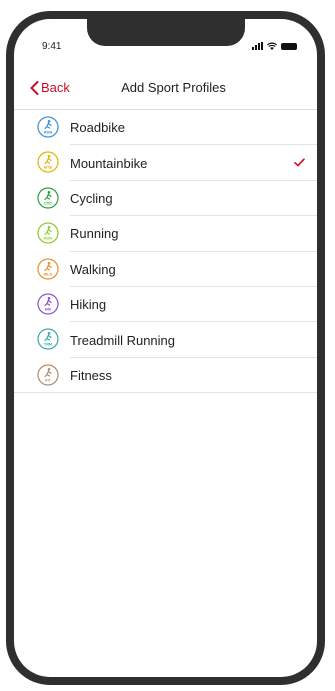 The image size is (335, 691). What do you see at coordinates (165, 305) in the screenshot?
I see `sport-profile-item: HIK Hiking` at bounding box center [165, 305].